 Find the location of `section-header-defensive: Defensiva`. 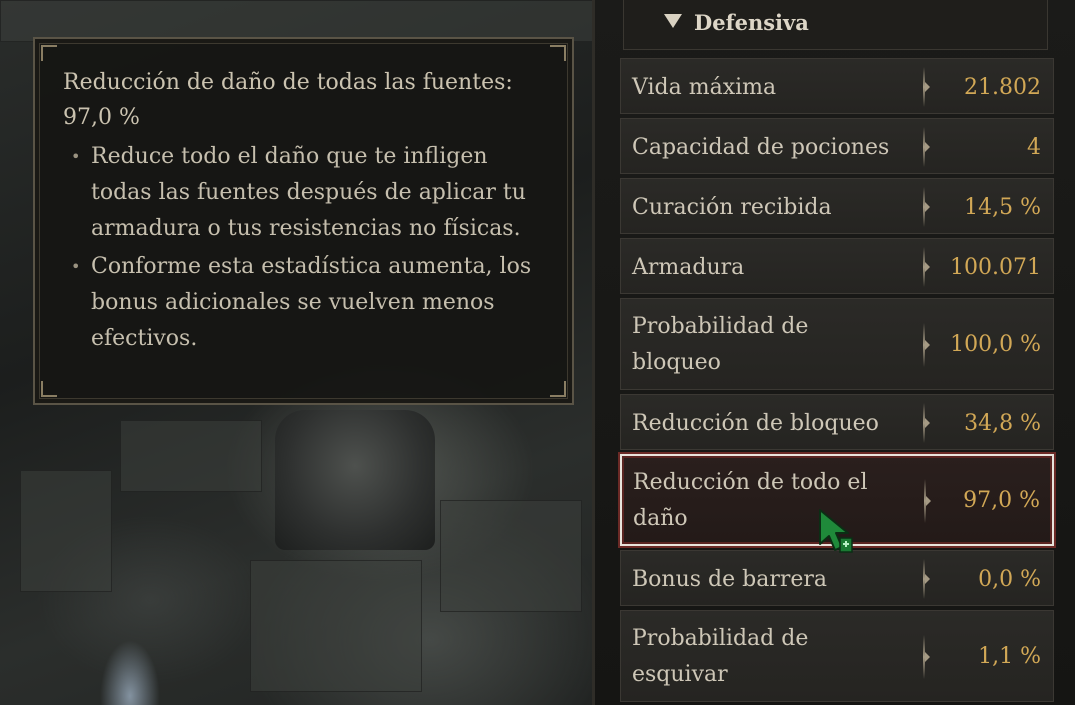

section-header-defensive: Defensiva is located at coordinates (835, 25).